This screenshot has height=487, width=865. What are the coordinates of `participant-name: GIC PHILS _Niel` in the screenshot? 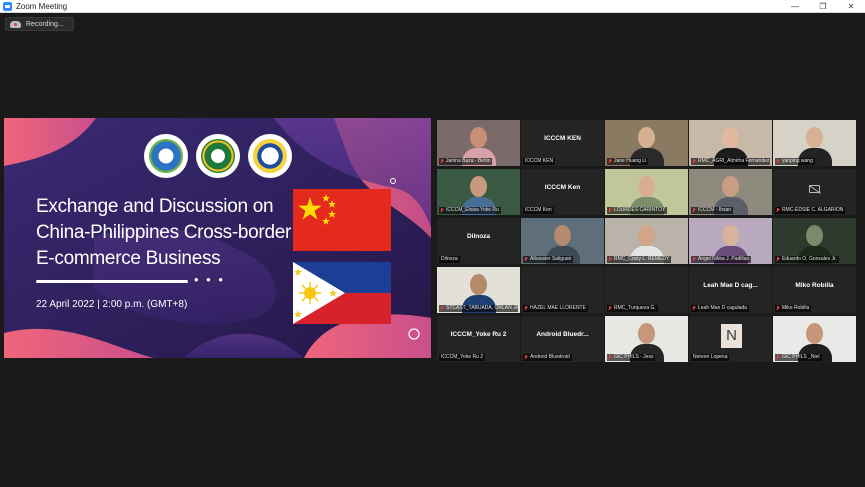 It's located at (798, 357).